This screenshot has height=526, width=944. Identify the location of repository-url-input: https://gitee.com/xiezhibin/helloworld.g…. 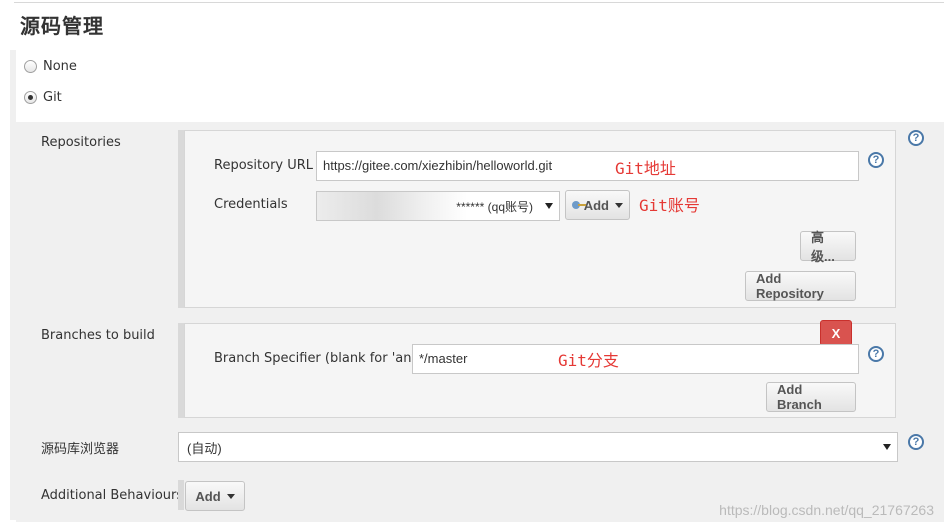
(587, 166).